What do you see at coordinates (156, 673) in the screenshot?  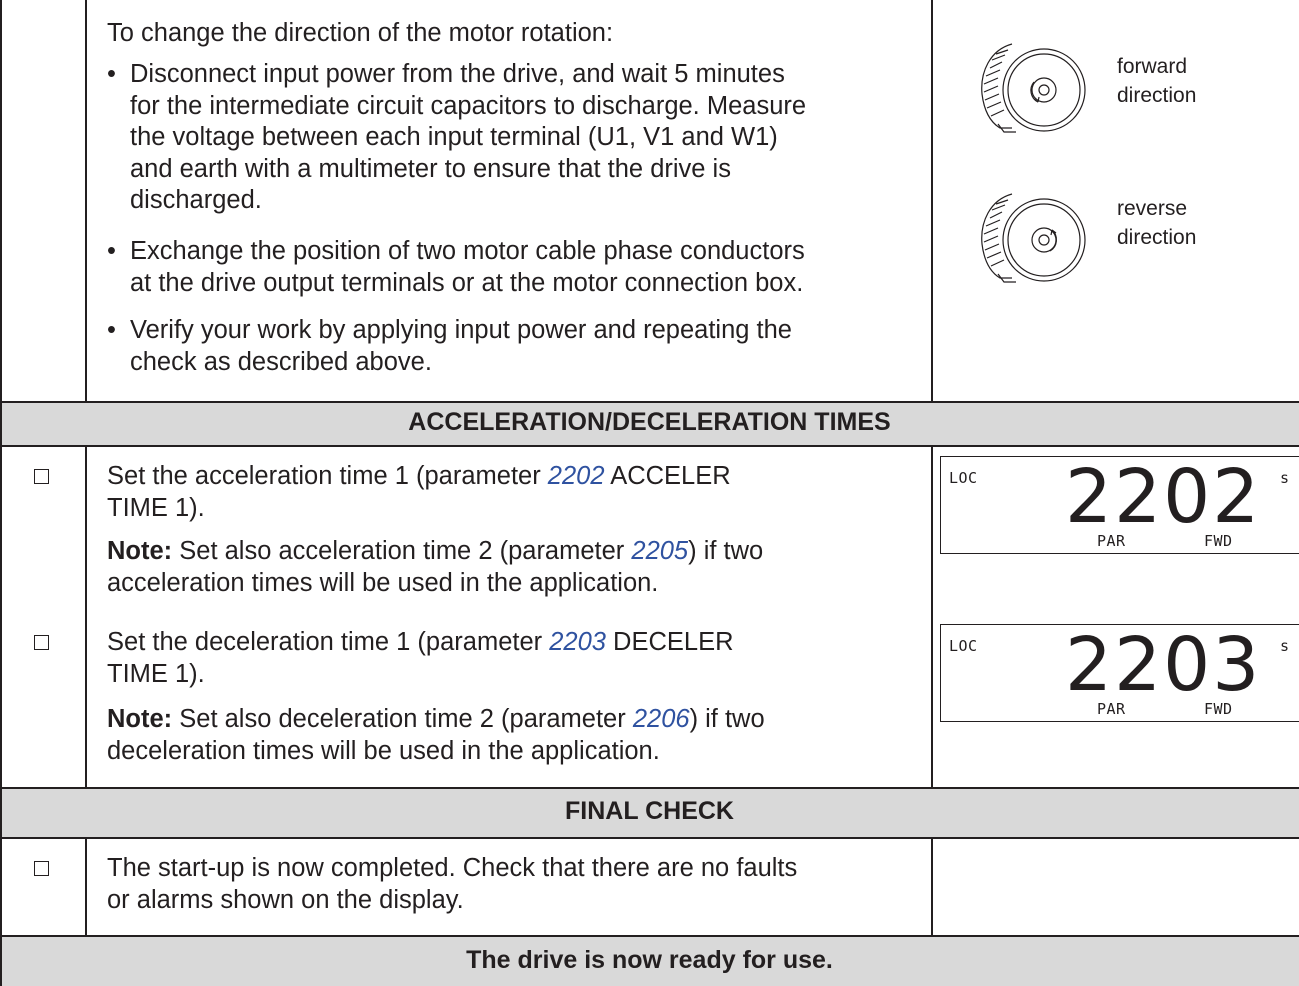 I see `decel-line2: TIME 1).` at bounding box center [156, 673].